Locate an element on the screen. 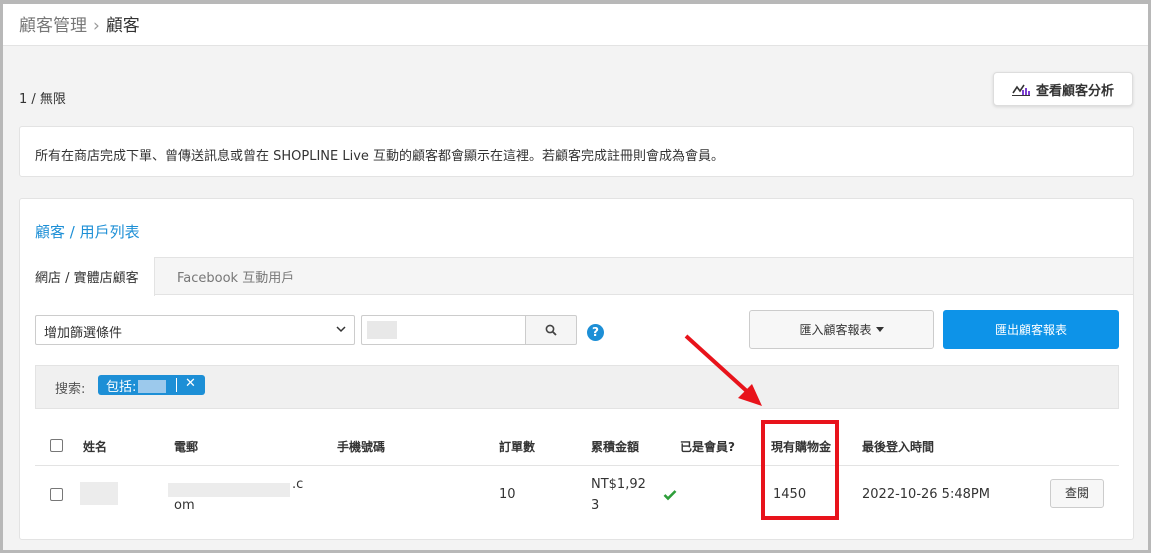  search-label: 搜索: is located at coordinates (70, 389).